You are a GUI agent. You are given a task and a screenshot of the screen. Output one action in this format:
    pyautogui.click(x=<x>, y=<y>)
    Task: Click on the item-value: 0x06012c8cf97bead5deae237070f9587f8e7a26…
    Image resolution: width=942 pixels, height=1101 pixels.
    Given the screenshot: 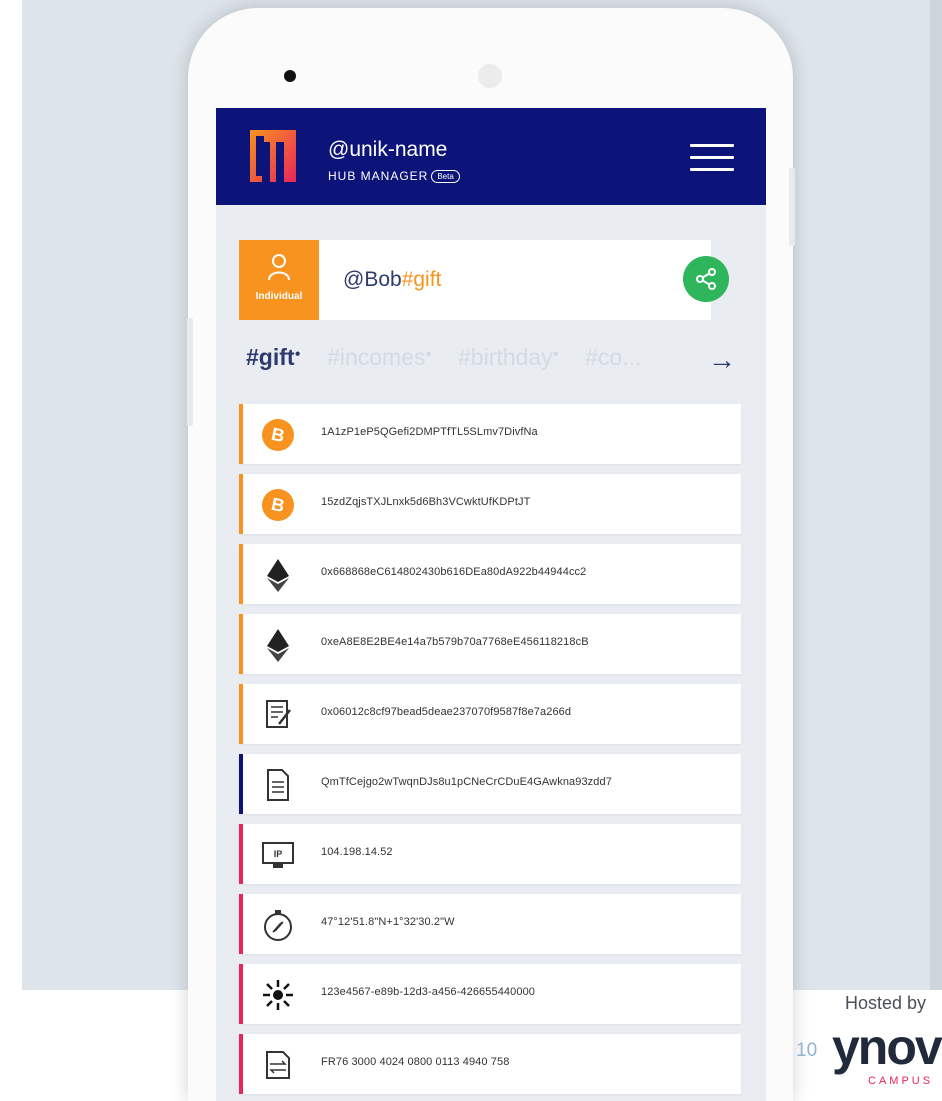 What is the action you would take?
    pyautogui.click(x=446, y=712)
    